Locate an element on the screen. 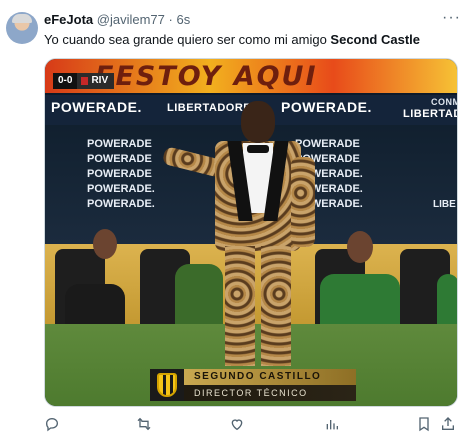 This screenshot has width=475, height=441. score: 0-0 is located at coordinates (65, 81).